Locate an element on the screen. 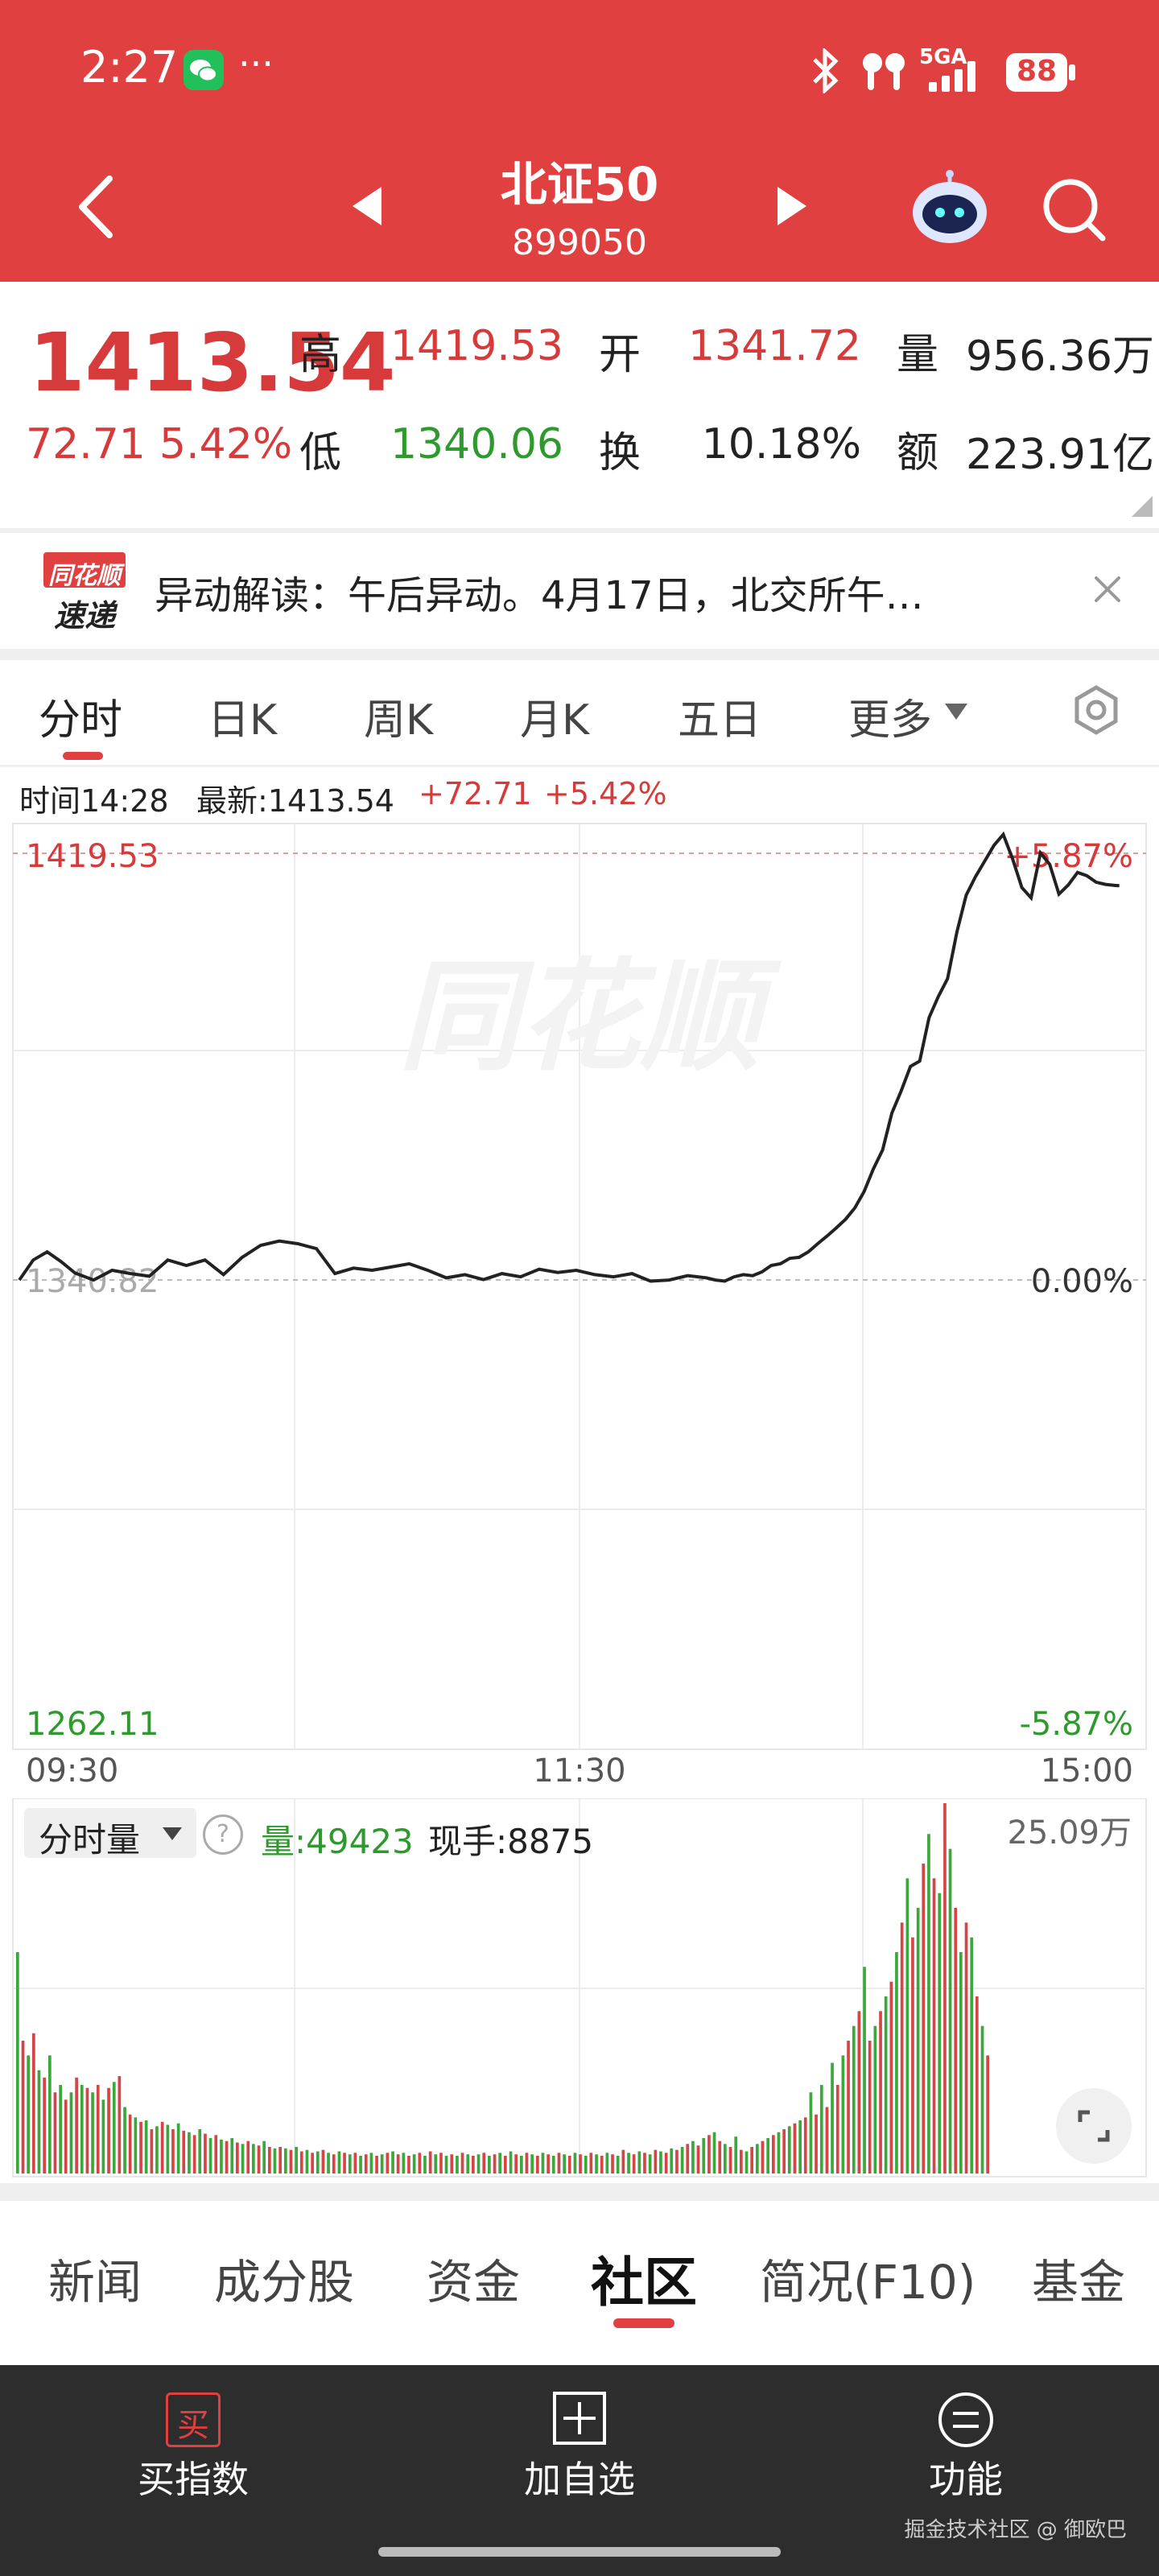 The image size is (1159, 2576). settings-icon is located at coordinates (1096, 710).